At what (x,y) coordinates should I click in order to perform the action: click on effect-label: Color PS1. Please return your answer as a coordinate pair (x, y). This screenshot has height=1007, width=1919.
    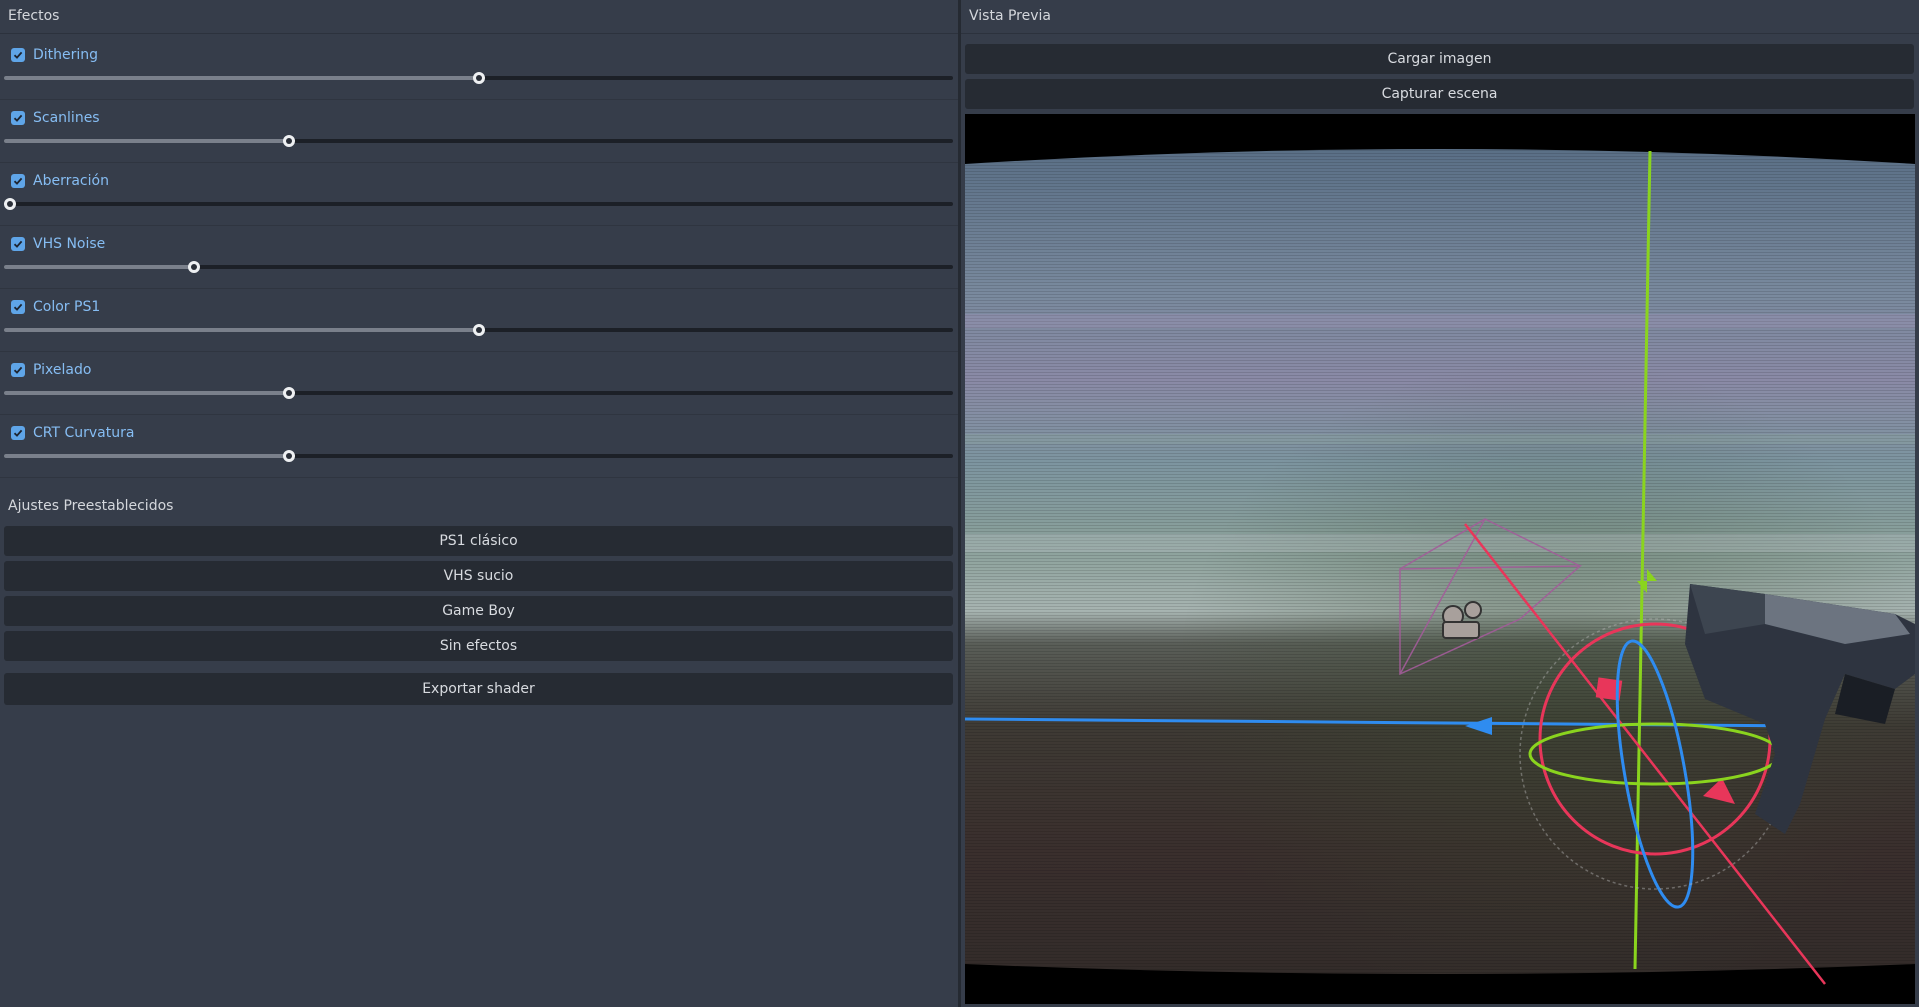
    Looking at the image, I should click on (67, 307).